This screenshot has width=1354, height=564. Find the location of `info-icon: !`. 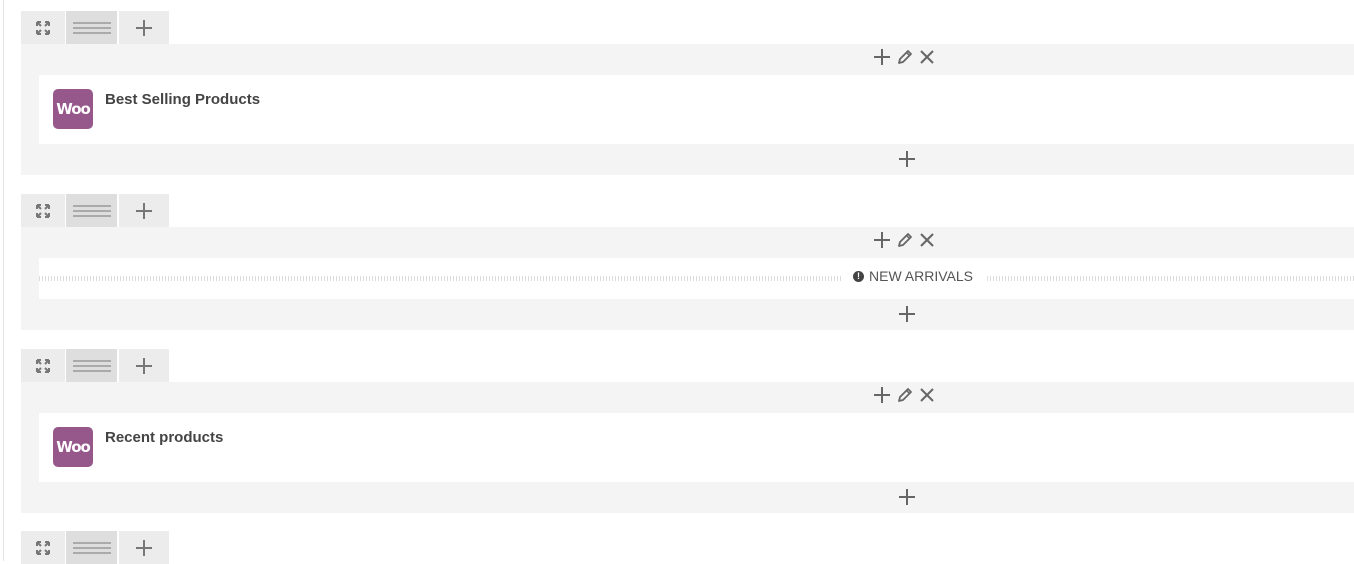

info-icon: ! is located at coordinates (858, 276).